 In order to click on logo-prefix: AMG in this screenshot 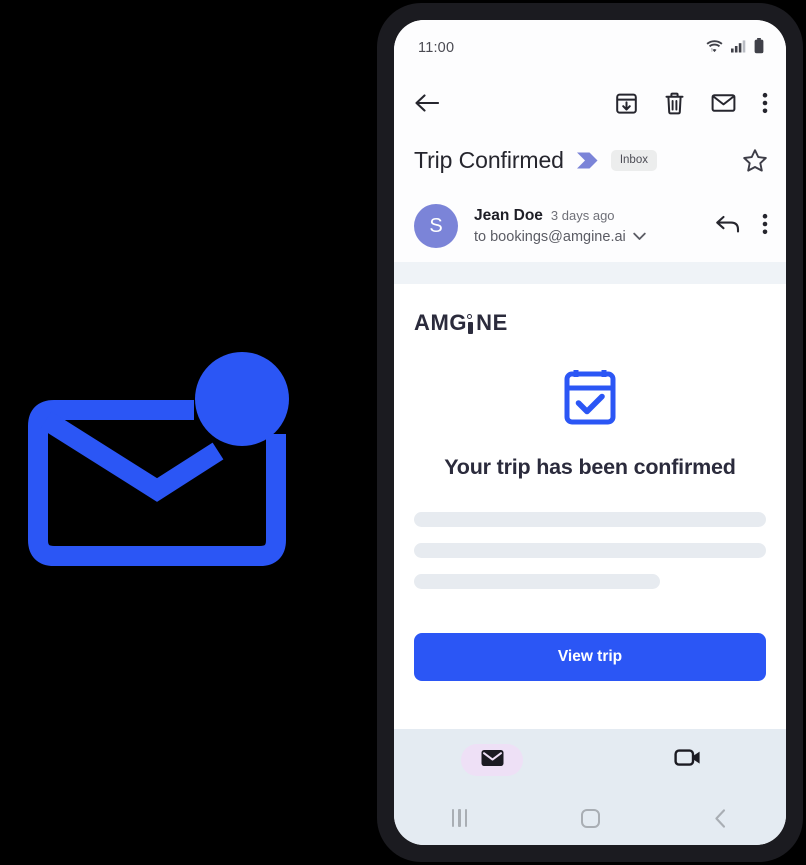, I will do `click(441, 322)`.